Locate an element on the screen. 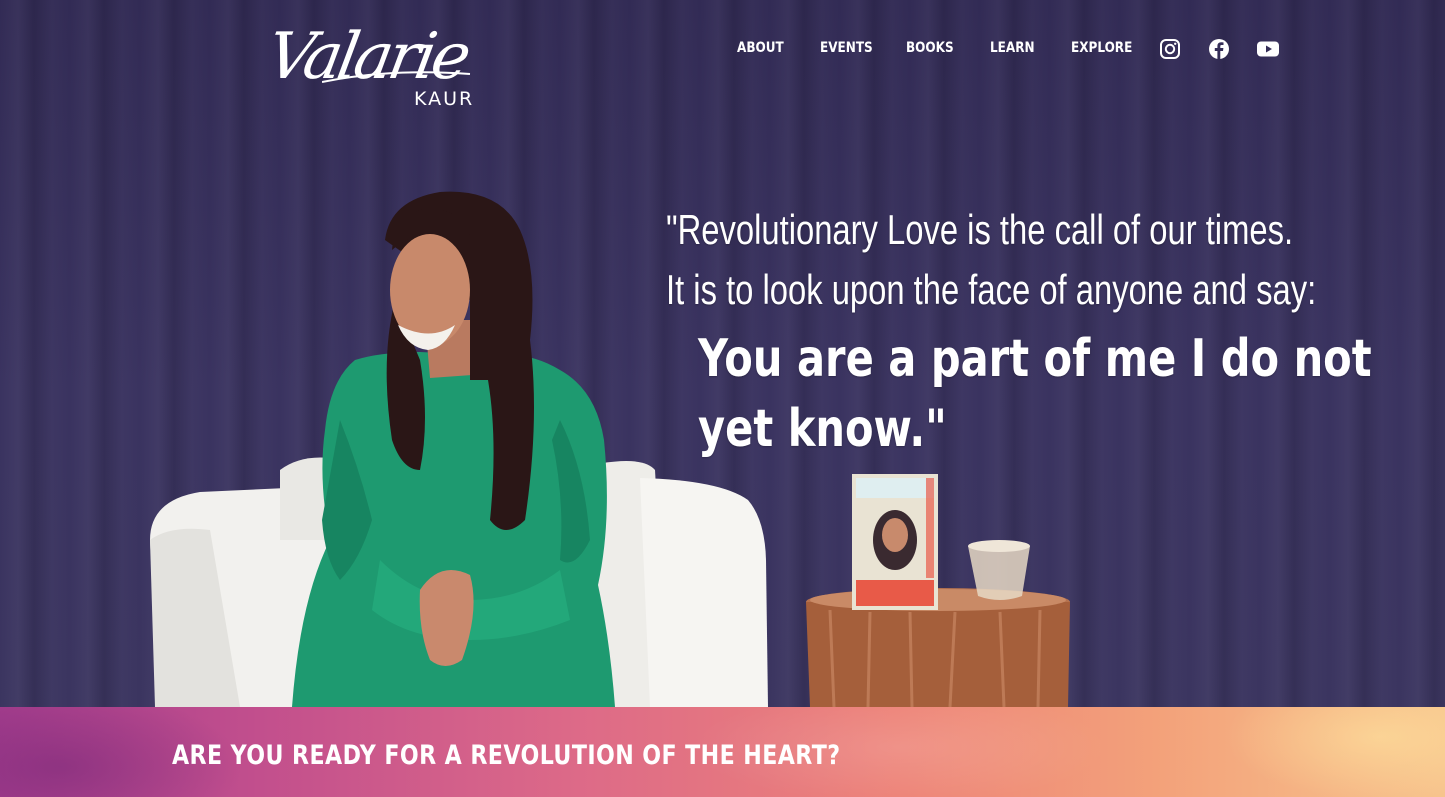  logo-surname: KAUR is located at coordinates (444, 99).